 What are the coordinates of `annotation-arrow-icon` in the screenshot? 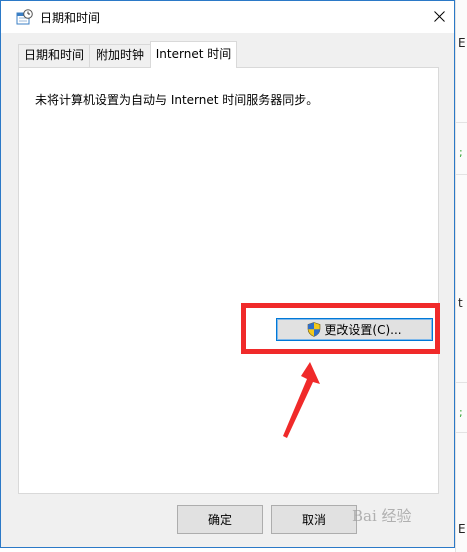 It's located at (301, 400).